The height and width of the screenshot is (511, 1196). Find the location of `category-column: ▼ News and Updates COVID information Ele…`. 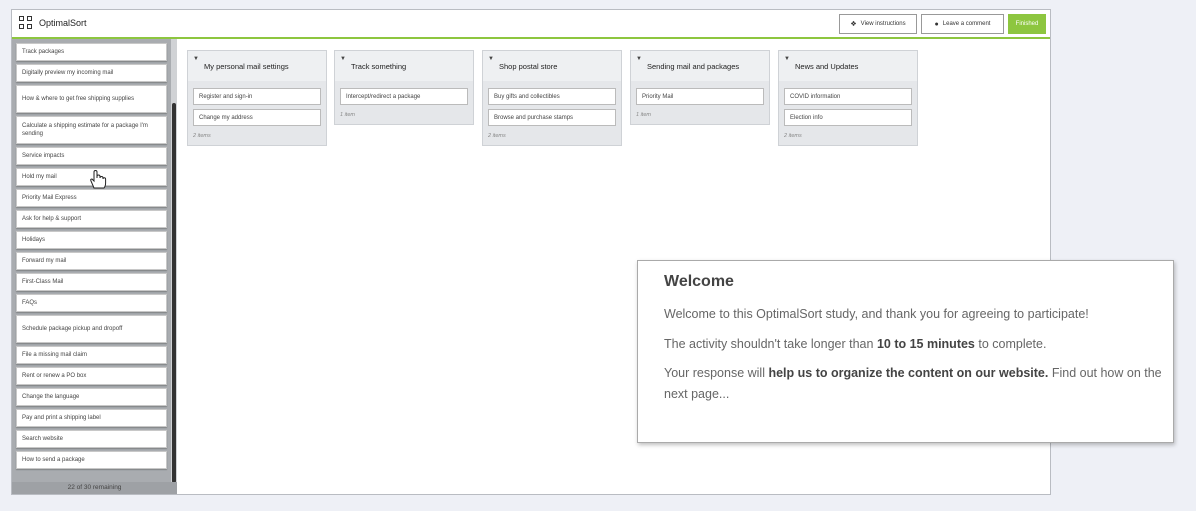

category-column: ▼ News and Updates COVID information Ele… is located at coordinates (848, 98).